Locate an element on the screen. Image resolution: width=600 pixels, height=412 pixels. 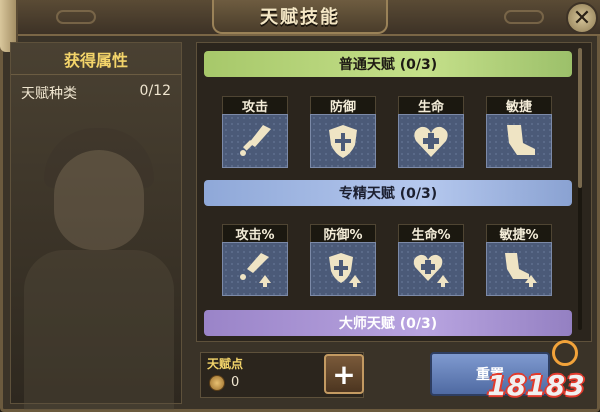
add-points-button: + is located at coordinates (344, 374).